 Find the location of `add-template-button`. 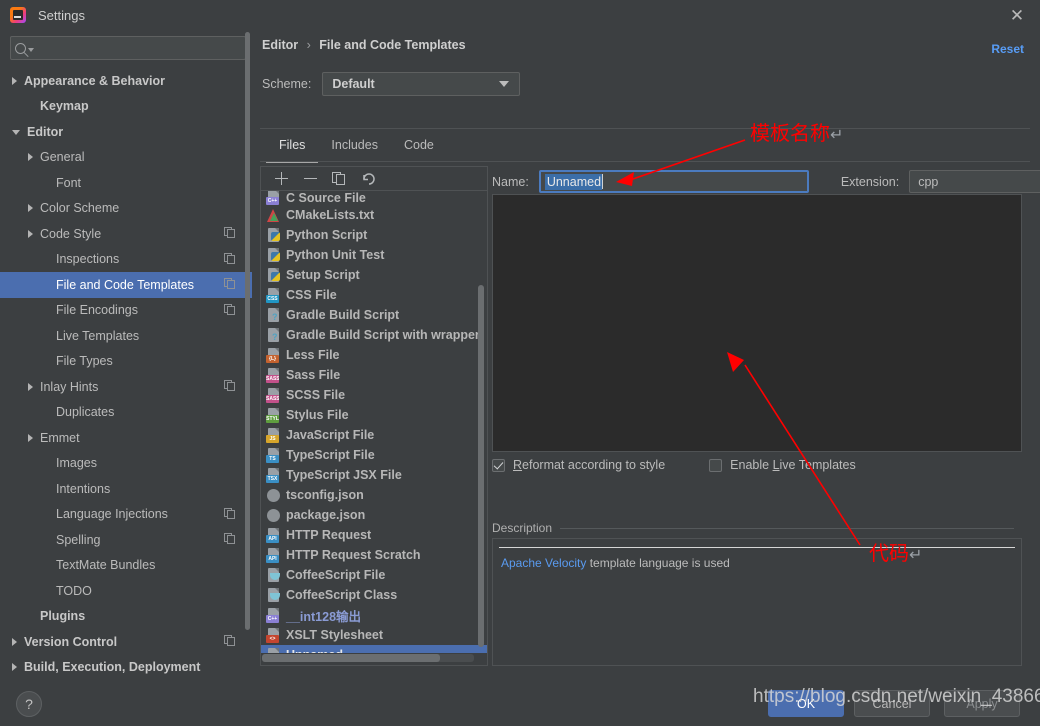

add-template-button is located at coordinates (282, 179).